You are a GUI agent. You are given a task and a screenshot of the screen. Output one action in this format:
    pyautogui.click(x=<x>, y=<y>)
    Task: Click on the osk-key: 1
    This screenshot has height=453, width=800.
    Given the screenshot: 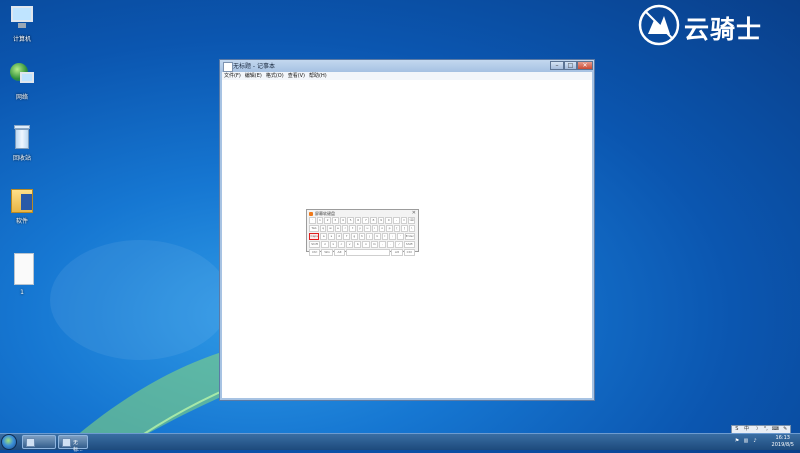 What is the action you would take?
    pyautogui.click(x=320, y=220)
    